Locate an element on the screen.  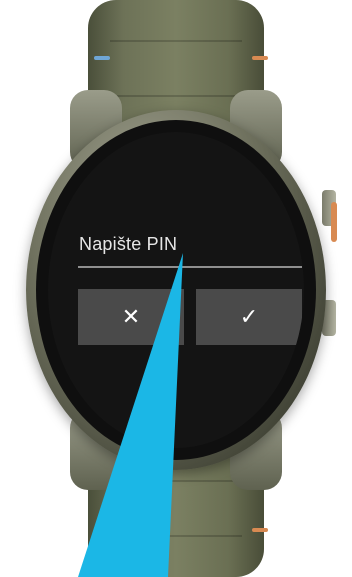
close-icon: ✕ is located at coordinates (131, 316).